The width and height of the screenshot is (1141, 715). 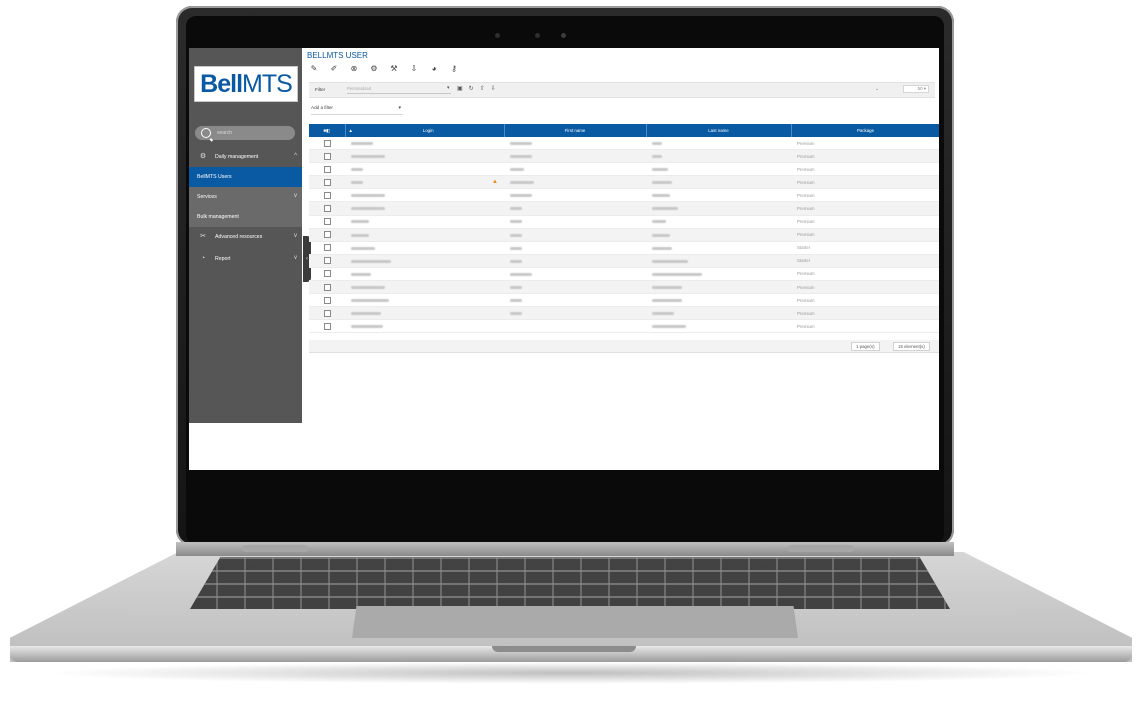 I want to click on first-name-cell, so click(x=575, y=326).